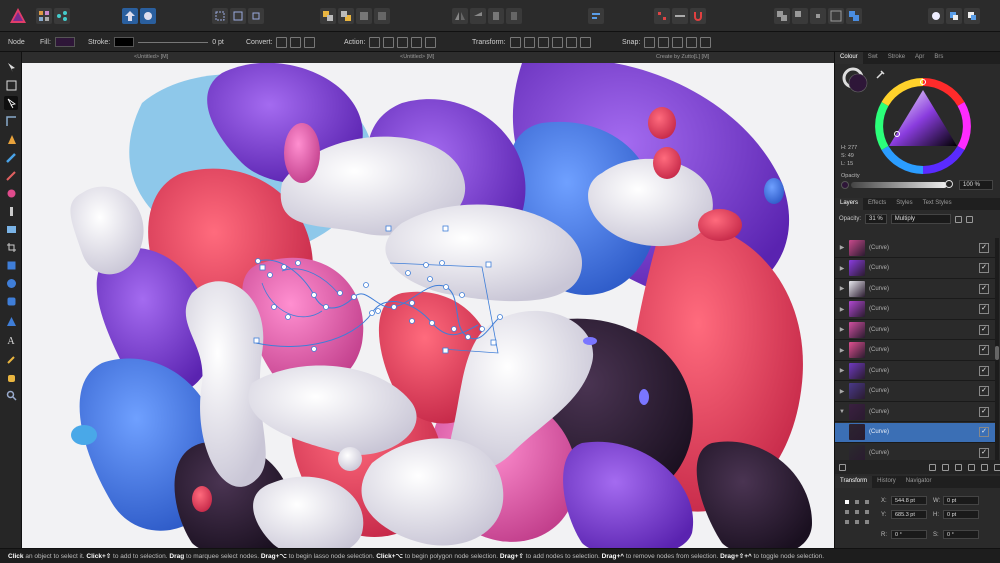 The width and height of the screenshot is (1000, 563). What do you see at coordinates (389, 42) in the screenshot?
I see `close-curve-icon` at bounding box center [389, 42].